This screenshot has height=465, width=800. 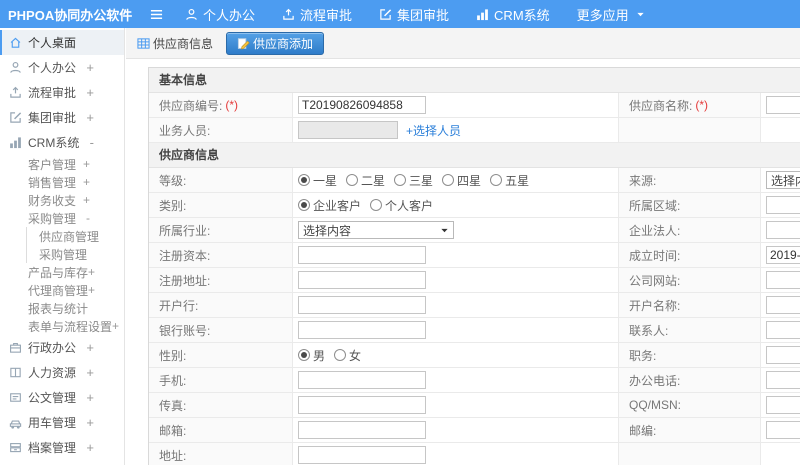 What do you see at coordinates (655, 405) in the screenshot?
I see `qq-msn-label: QQ/MSN:` at bounding box center [655, 405].